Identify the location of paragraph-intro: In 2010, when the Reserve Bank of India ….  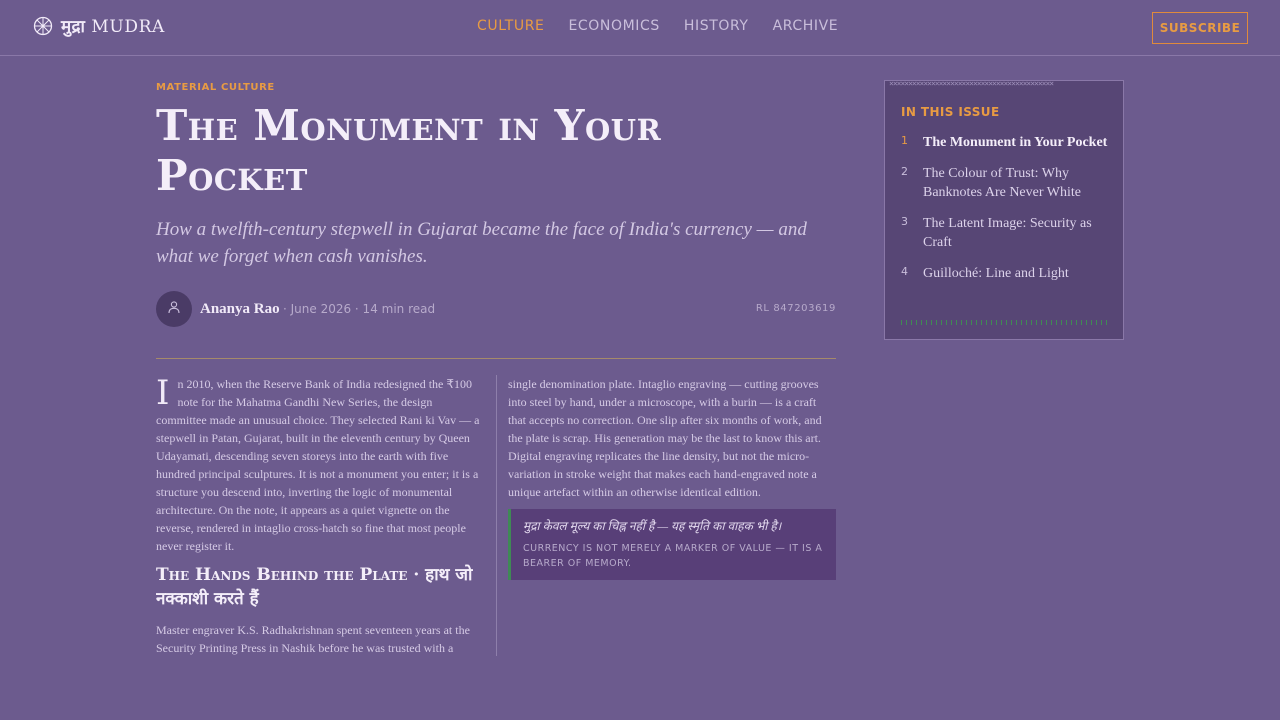
(320, 465).